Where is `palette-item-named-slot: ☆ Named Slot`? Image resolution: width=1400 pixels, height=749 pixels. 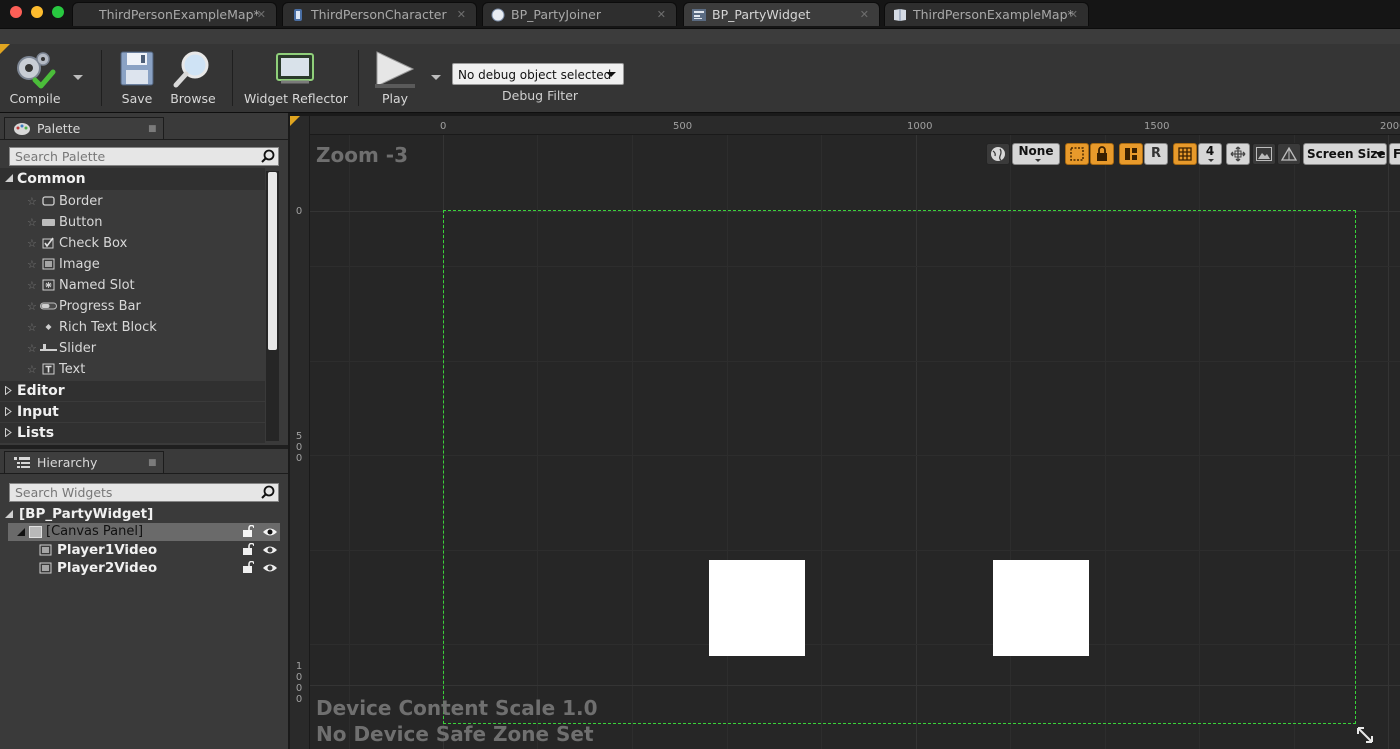
palette-item-named-slot: ☆ Named Slot is located at coordinates (132, 285).